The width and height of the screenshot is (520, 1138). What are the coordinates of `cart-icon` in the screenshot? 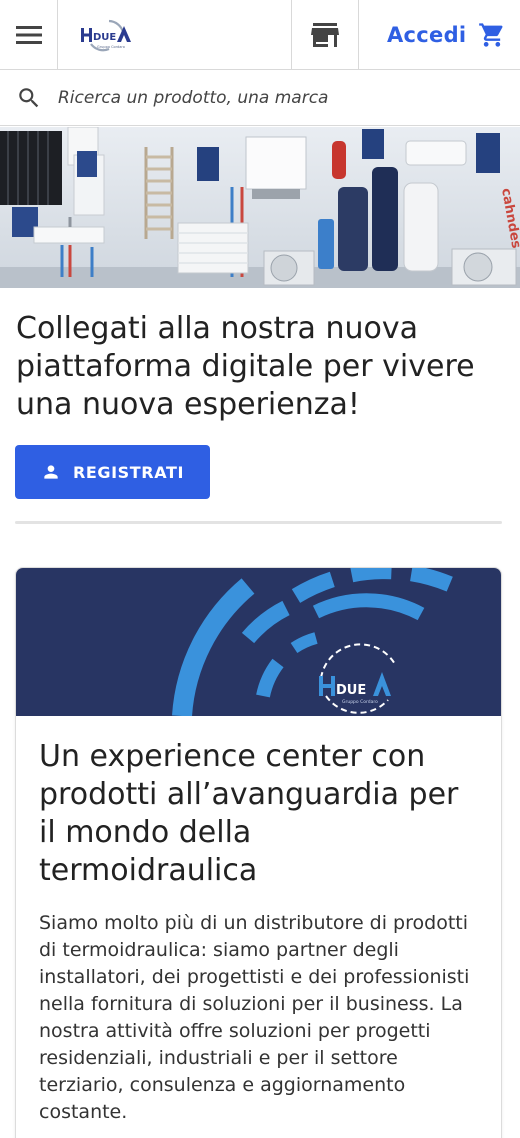 It's located at (491, 34).